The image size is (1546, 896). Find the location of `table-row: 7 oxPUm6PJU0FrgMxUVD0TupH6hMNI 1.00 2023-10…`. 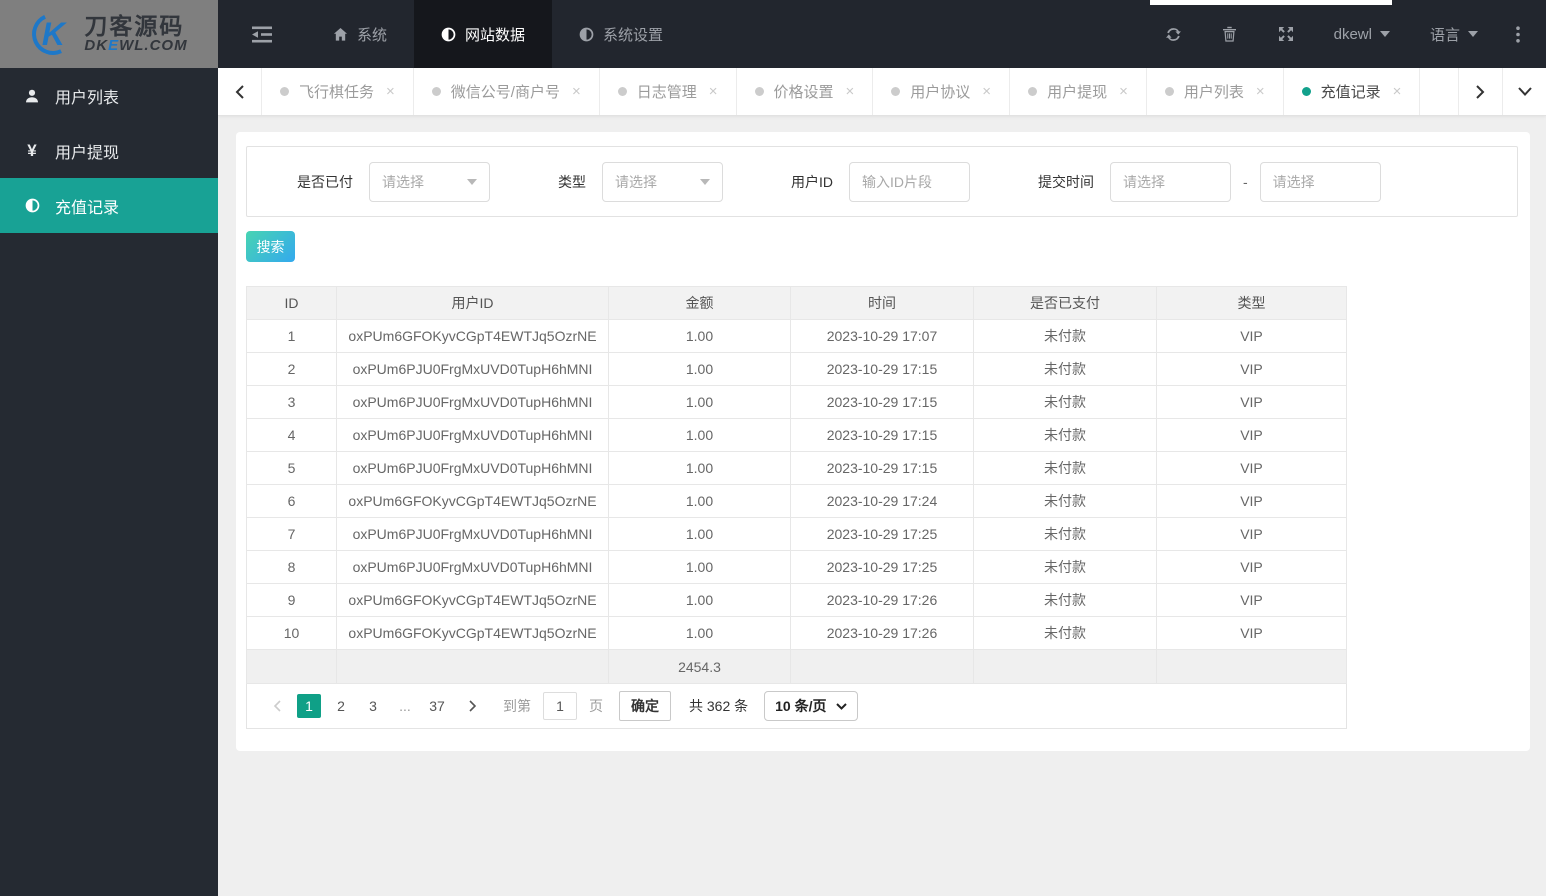

table-row: 7 oxPUm6PJU0FrgMxUVD0TupH6hMNI 1.00 2023-10… is located at coordinates (796, 534).